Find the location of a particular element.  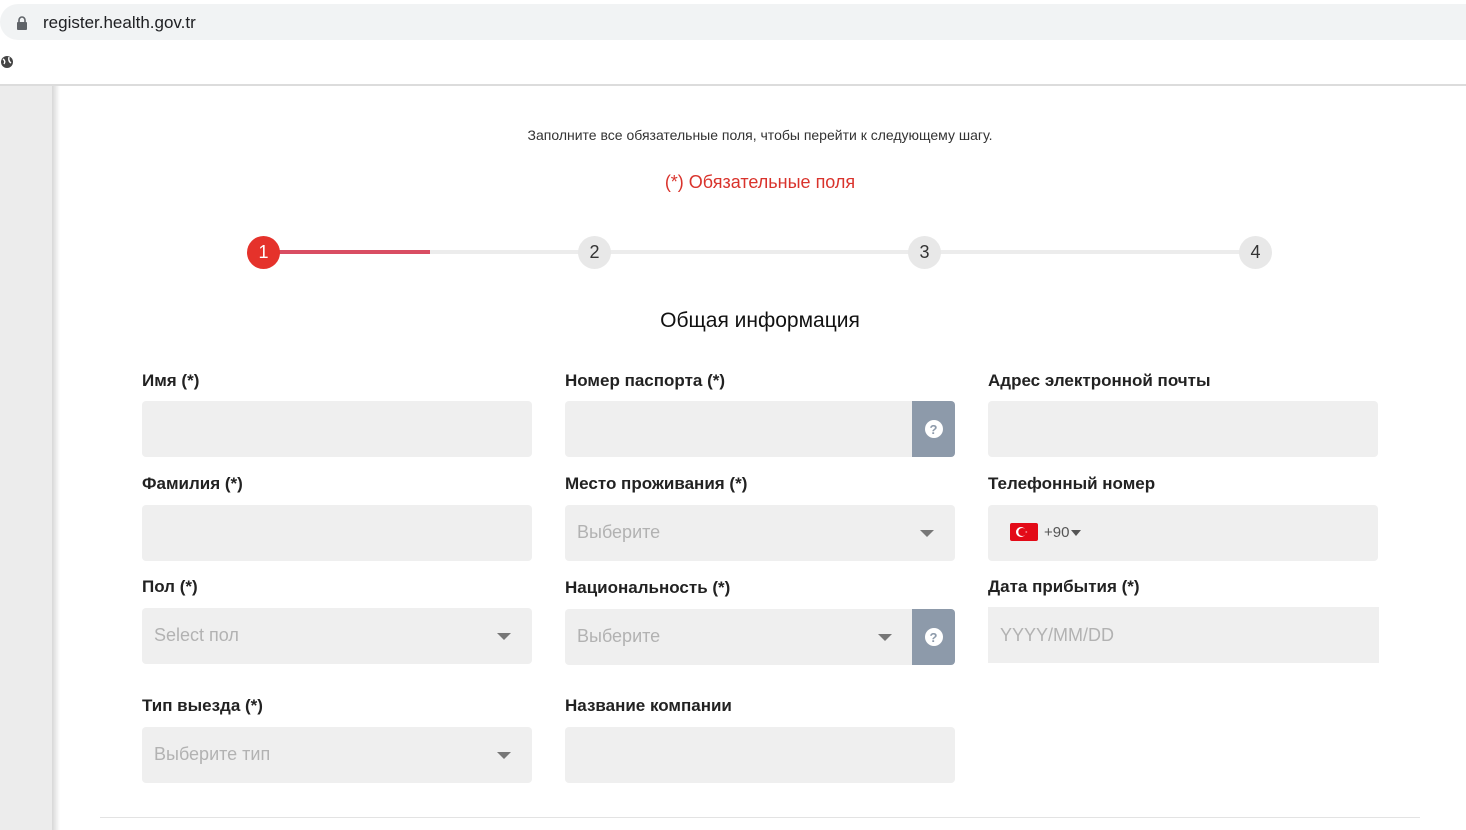

dial-code: +90 is located at coordinates (1056, 532).